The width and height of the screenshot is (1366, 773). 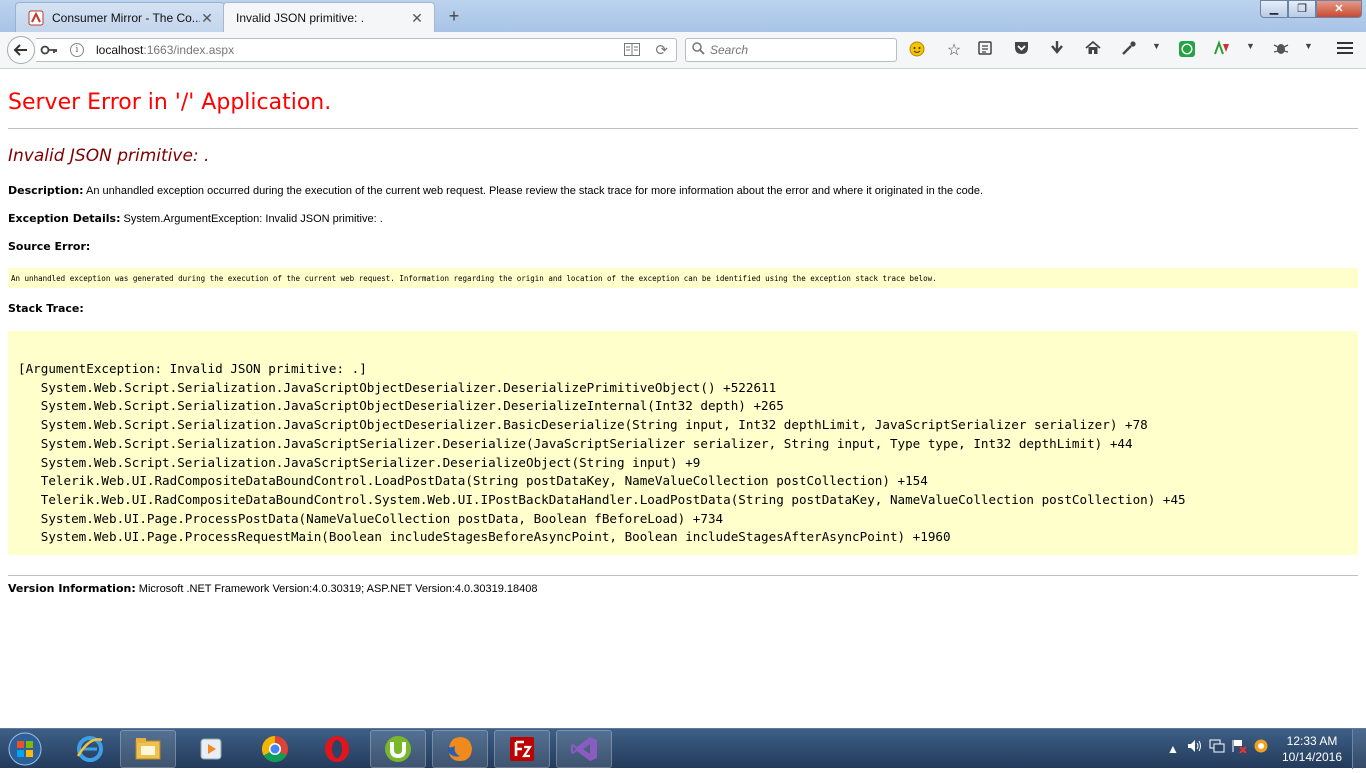 I want to click on internet-explorer-icon, so click(x=90, y=749).